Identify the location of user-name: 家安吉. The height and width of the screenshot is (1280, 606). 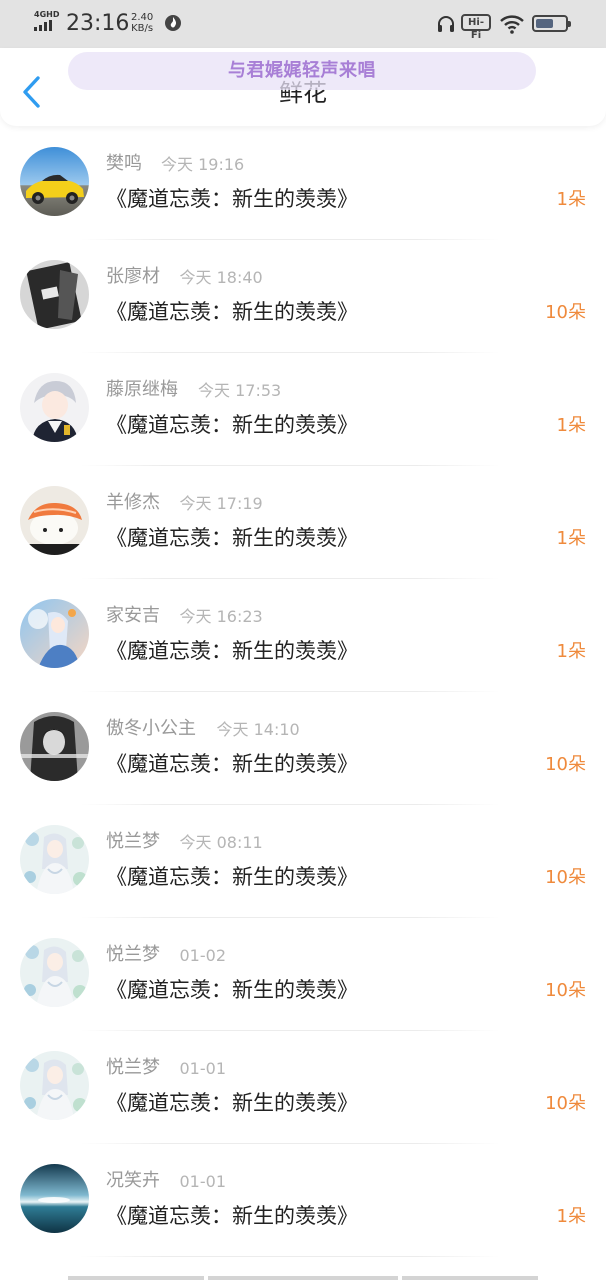
(133, 616).